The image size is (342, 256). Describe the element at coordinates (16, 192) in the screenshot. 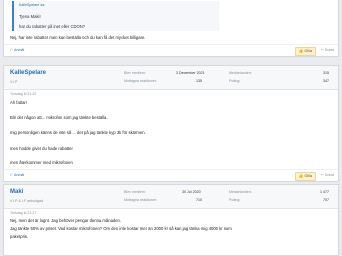

I see `username: Maki` at that location.